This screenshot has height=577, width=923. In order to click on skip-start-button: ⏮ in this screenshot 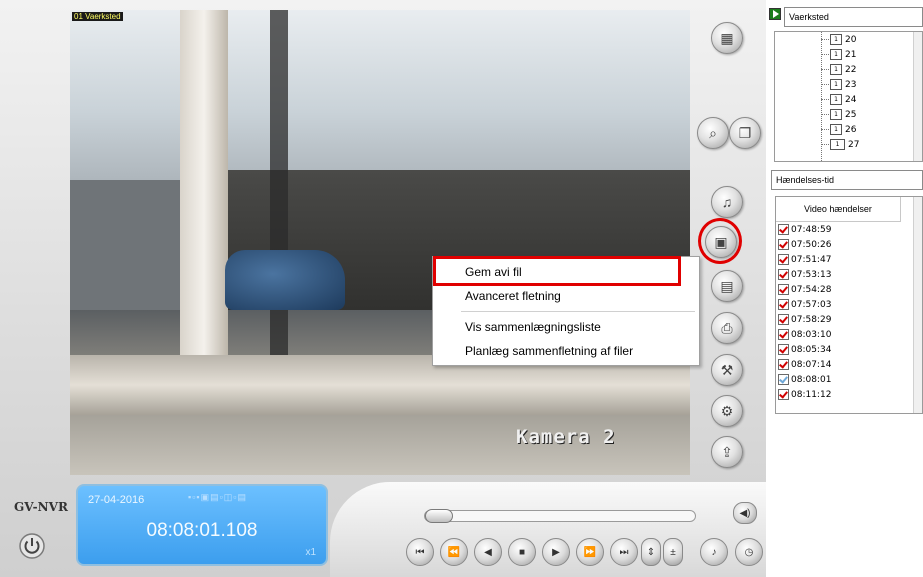, I will do `click(420, 552)`.